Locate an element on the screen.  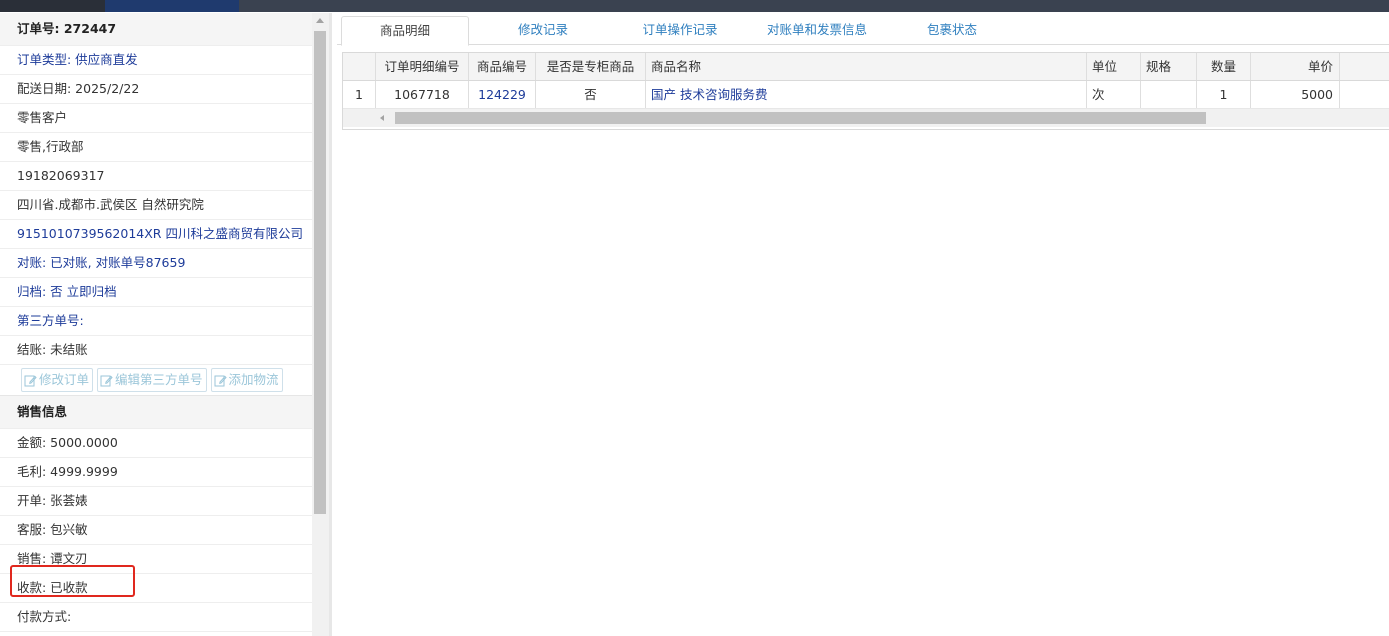
issuer-row: 开单: 张荟婊 is located at coordinates (156, 501).